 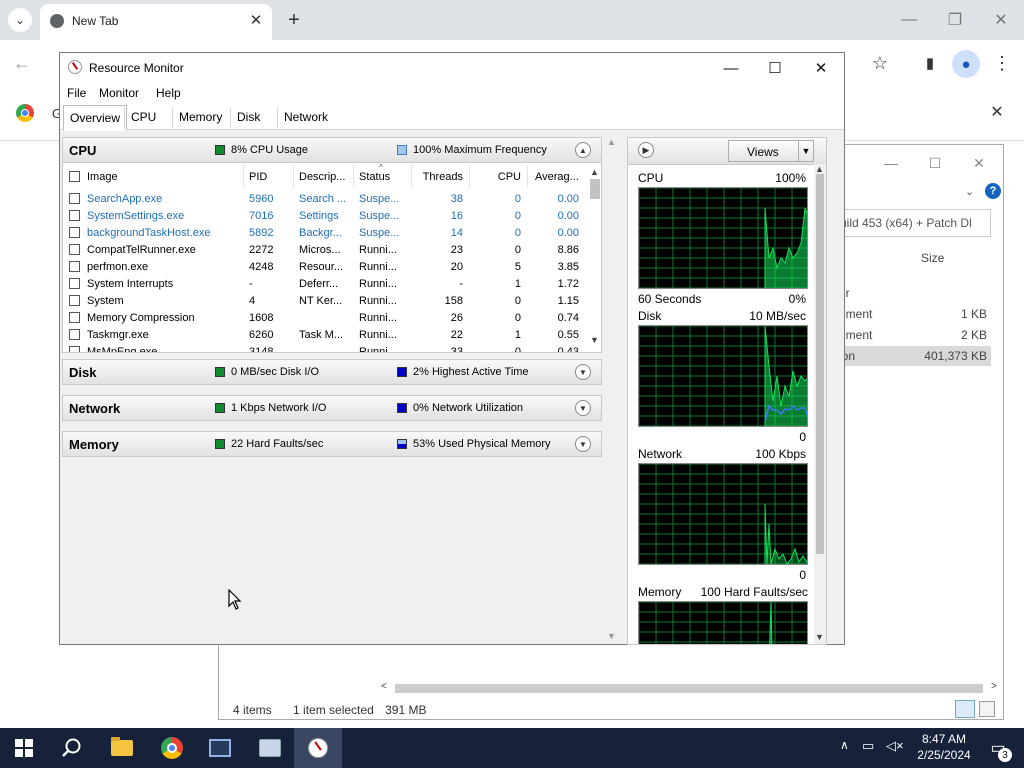 What do you see at coordinates (594, 257) in the screenshot?
I see `cpu-table-scrollbar: ▲ ▼` at bounding box center [594, 257].